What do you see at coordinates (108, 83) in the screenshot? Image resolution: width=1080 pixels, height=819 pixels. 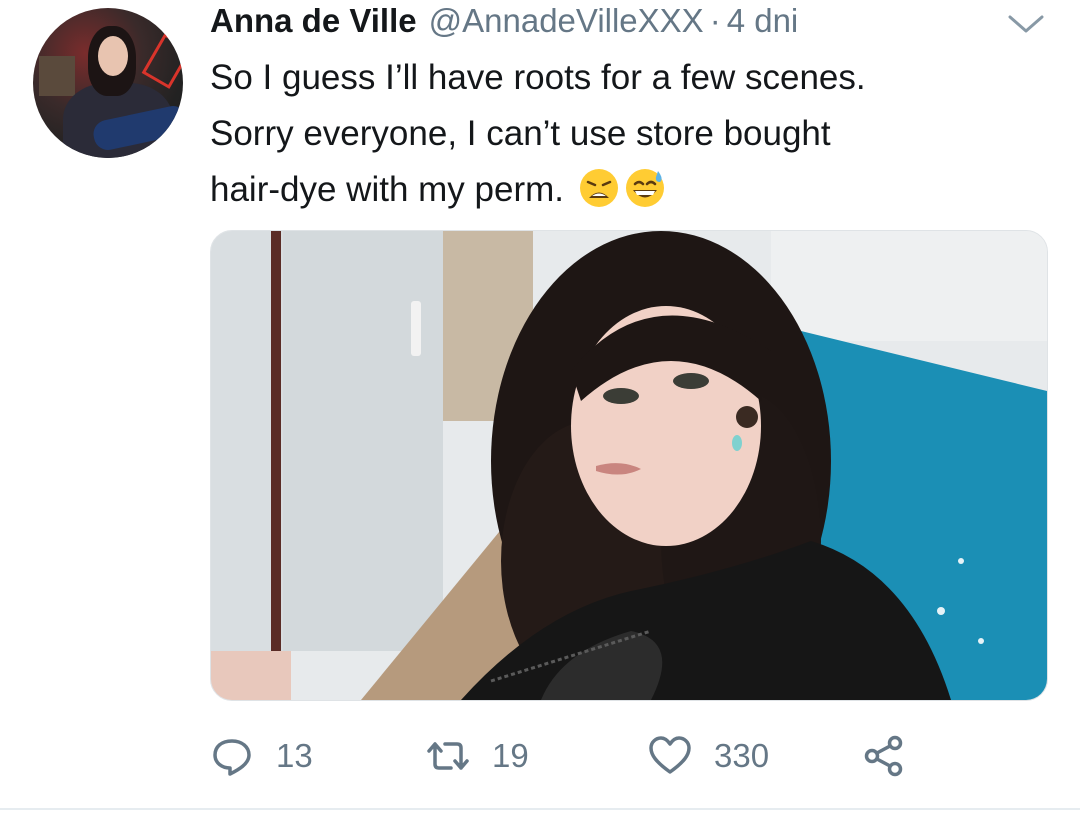 I see `author-avatar` at bounding box center [108, 83].